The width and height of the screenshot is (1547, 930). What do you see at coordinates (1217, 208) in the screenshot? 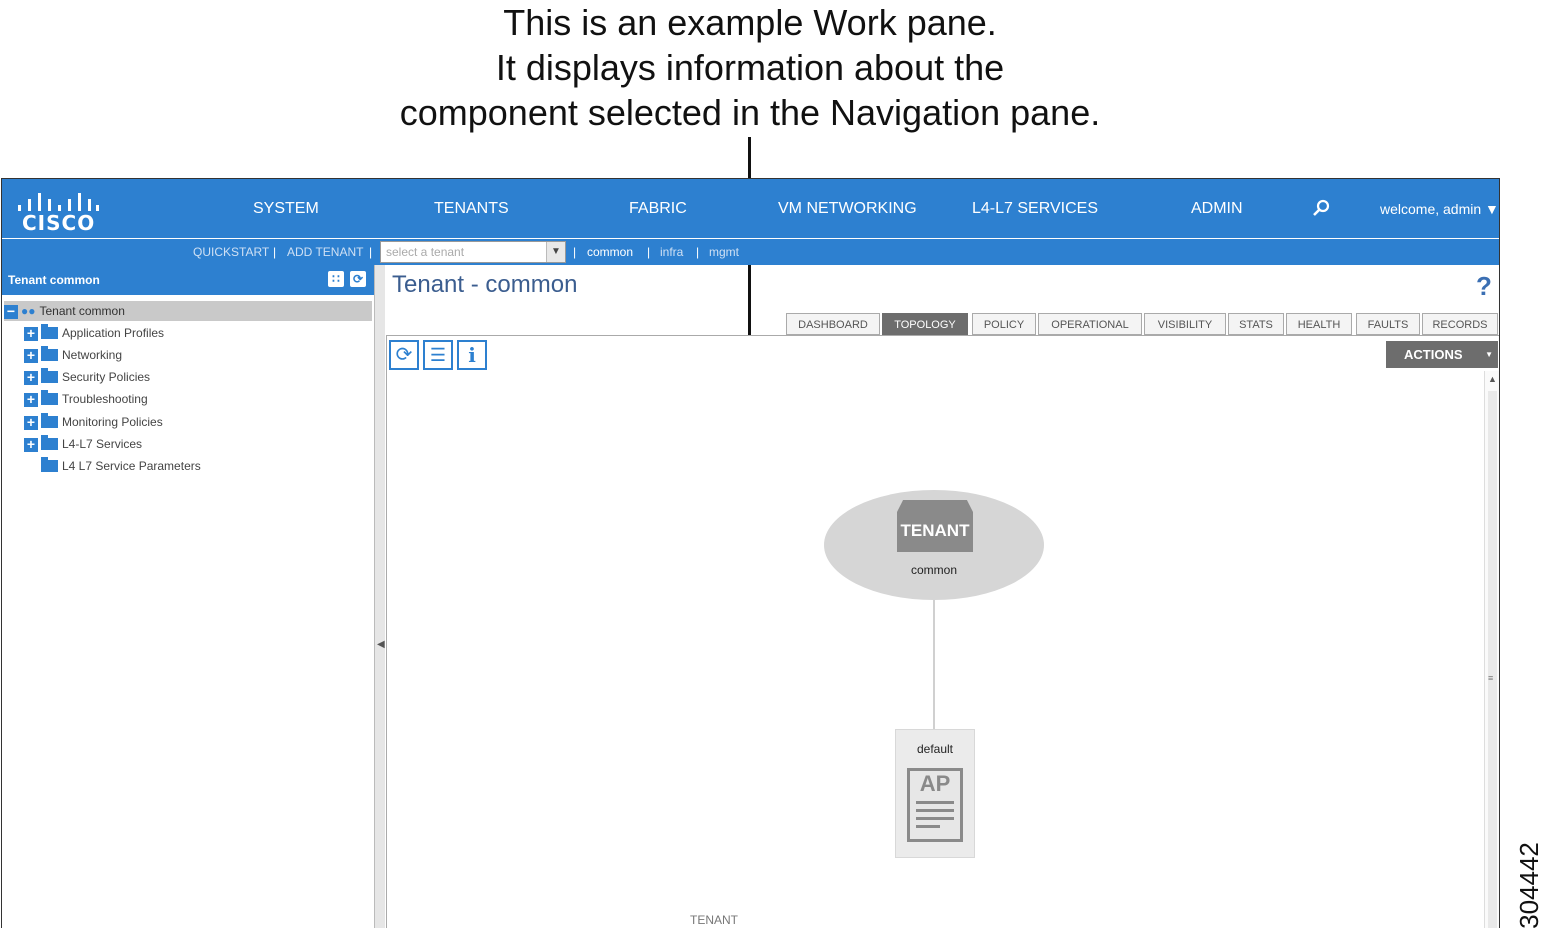
I see `nav-admin: ADMIN` at bounding box center [1217, 208].